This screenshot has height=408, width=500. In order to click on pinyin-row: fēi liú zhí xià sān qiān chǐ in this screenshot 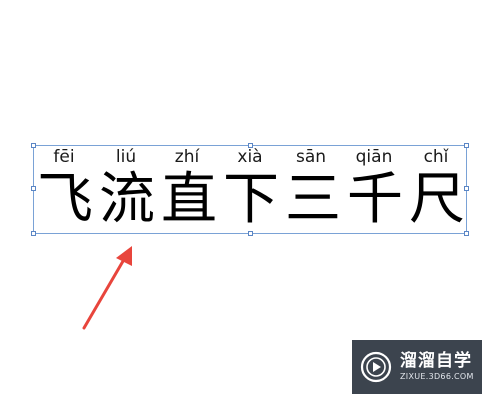, I will do `click(250, 157)`.